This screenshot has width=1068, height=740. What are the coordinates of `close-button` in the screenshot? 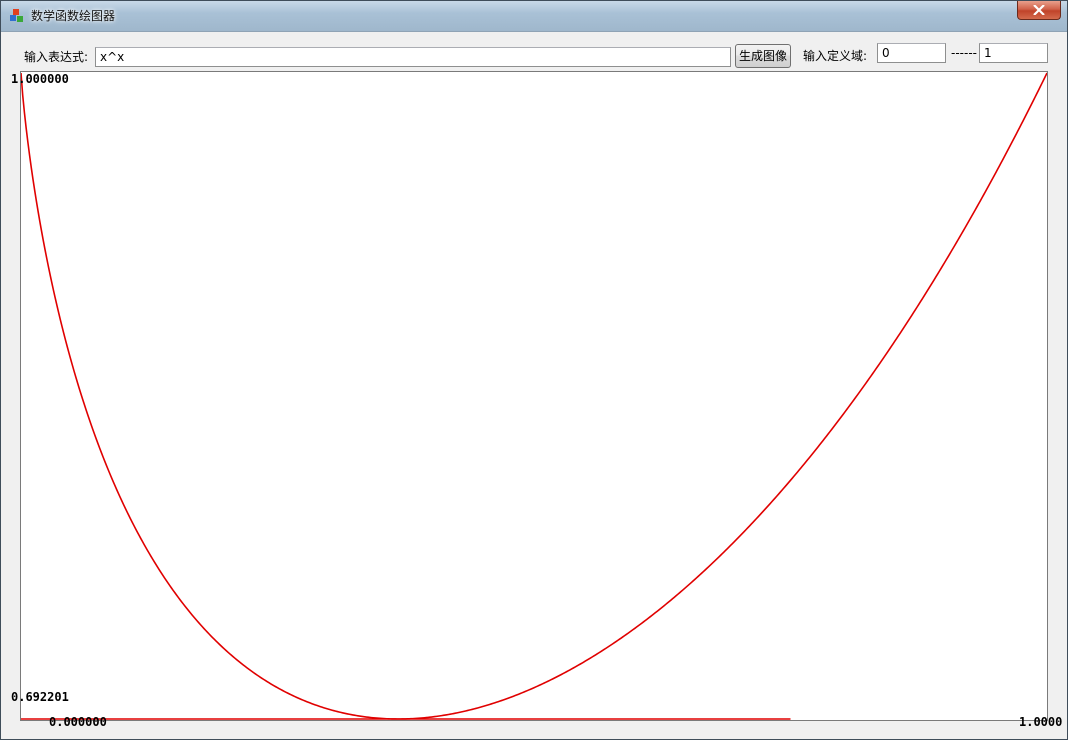 It's located at (1039, 10).